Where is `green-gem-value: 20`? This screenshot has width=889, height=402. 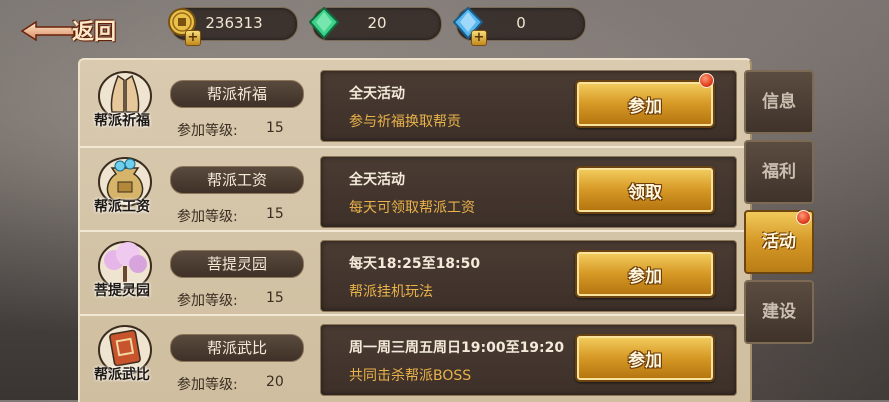 green-gem-value: 20 is located at coordinates (377, 23).